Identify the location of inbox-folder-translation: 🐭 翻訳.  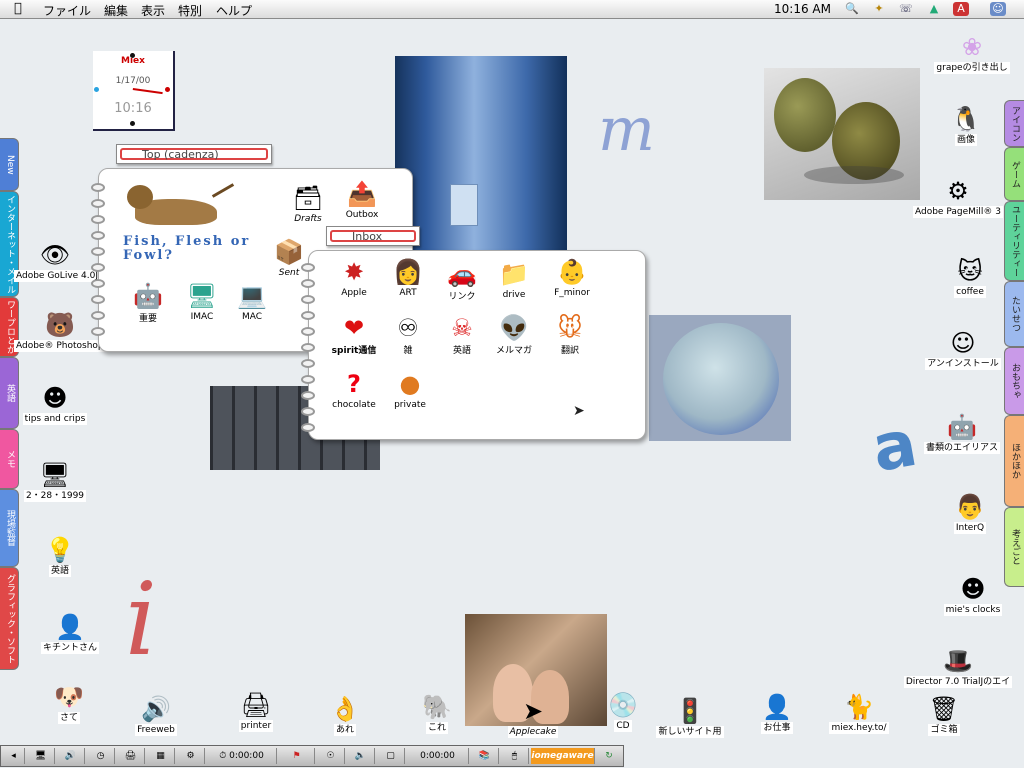
(570, 334).